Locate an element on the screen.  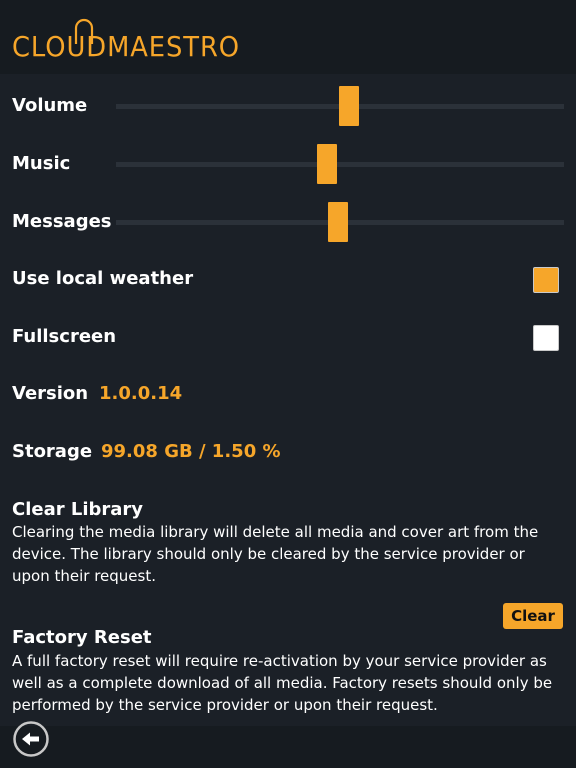
footer-bar is located at coordinates (288, 747).